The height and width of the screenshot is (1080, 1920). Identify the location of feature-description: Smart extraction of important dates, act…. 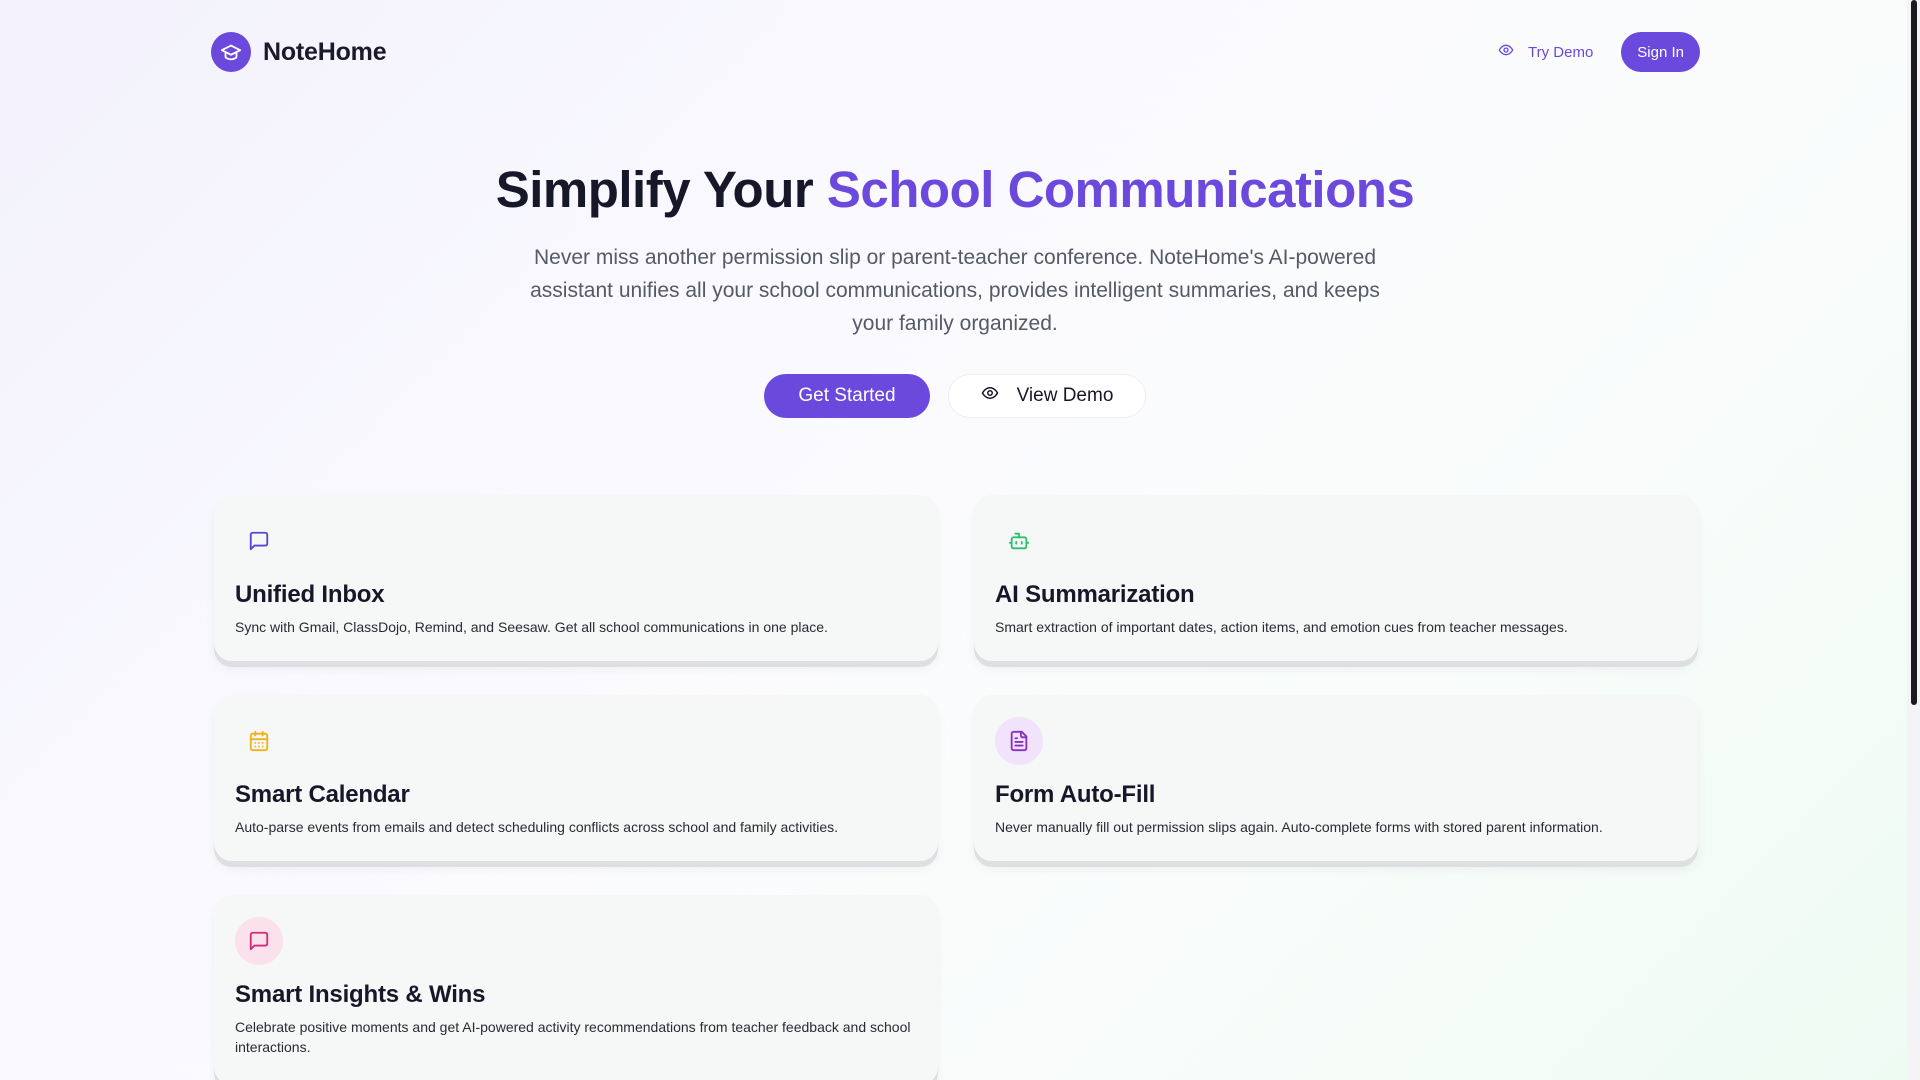
(1281, 627).